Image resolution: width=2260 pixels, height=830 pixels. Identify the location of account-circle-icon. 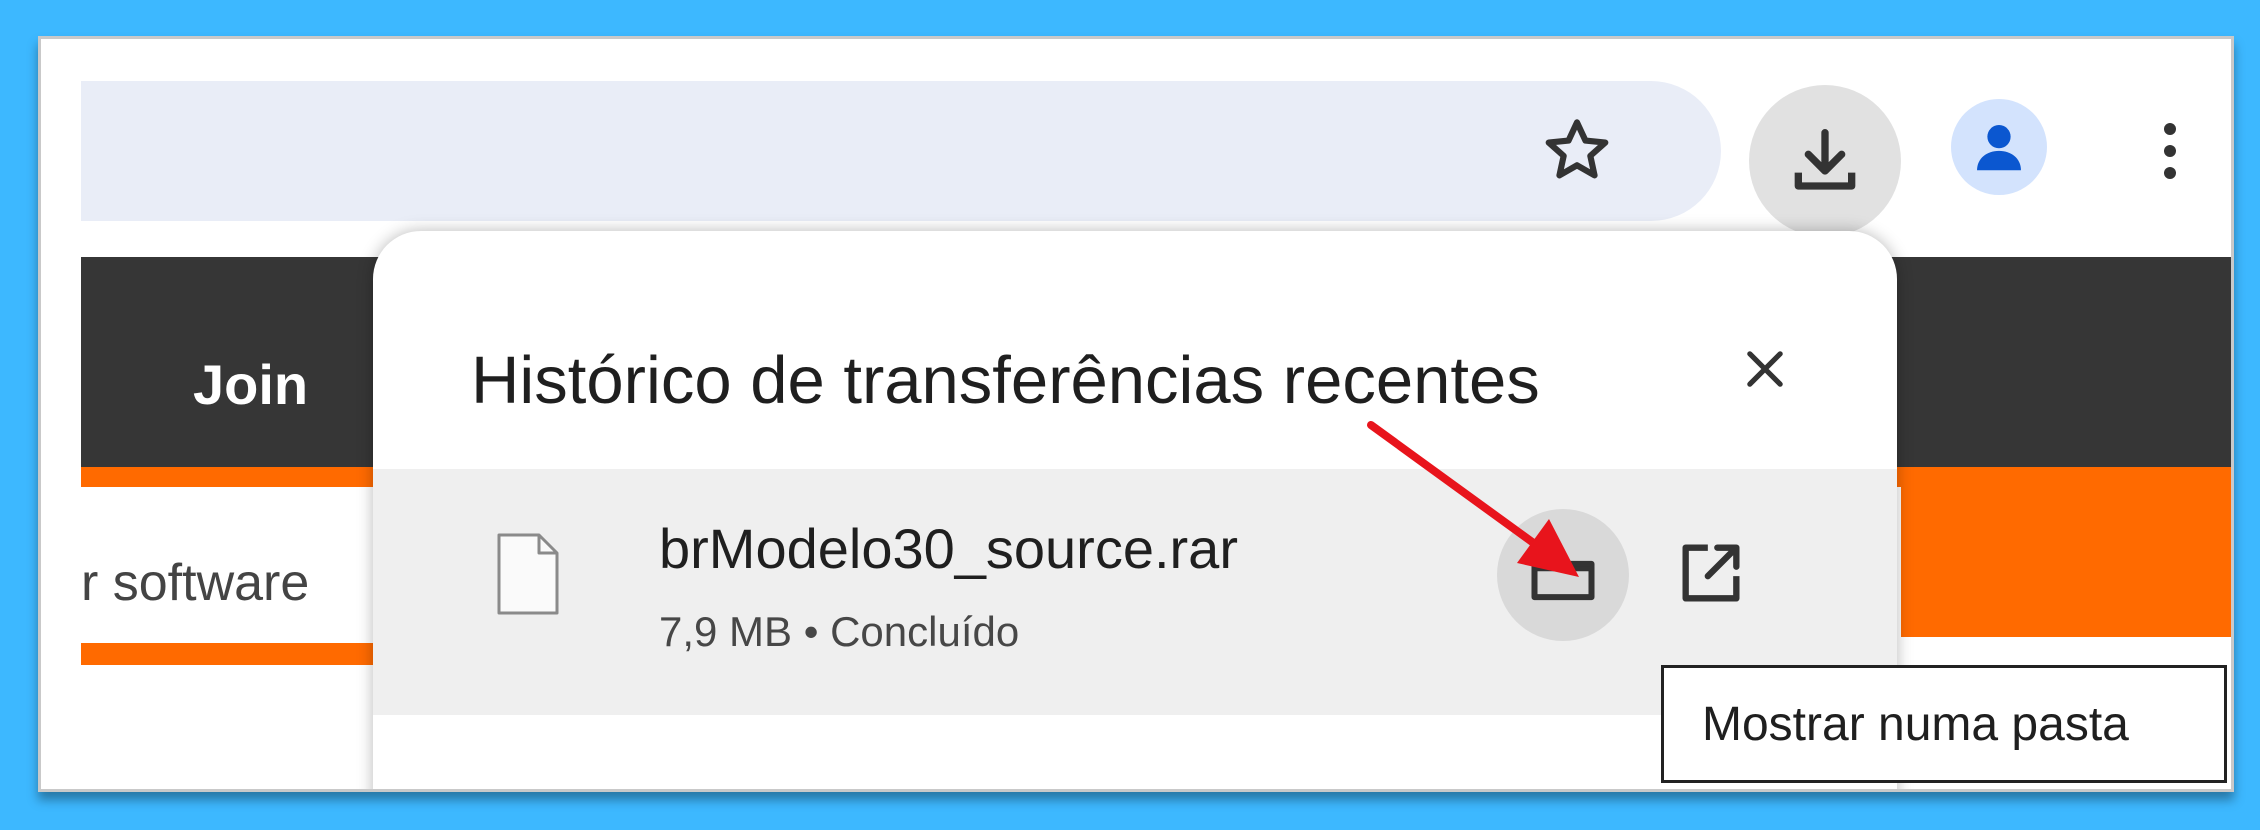
(1999, 148).